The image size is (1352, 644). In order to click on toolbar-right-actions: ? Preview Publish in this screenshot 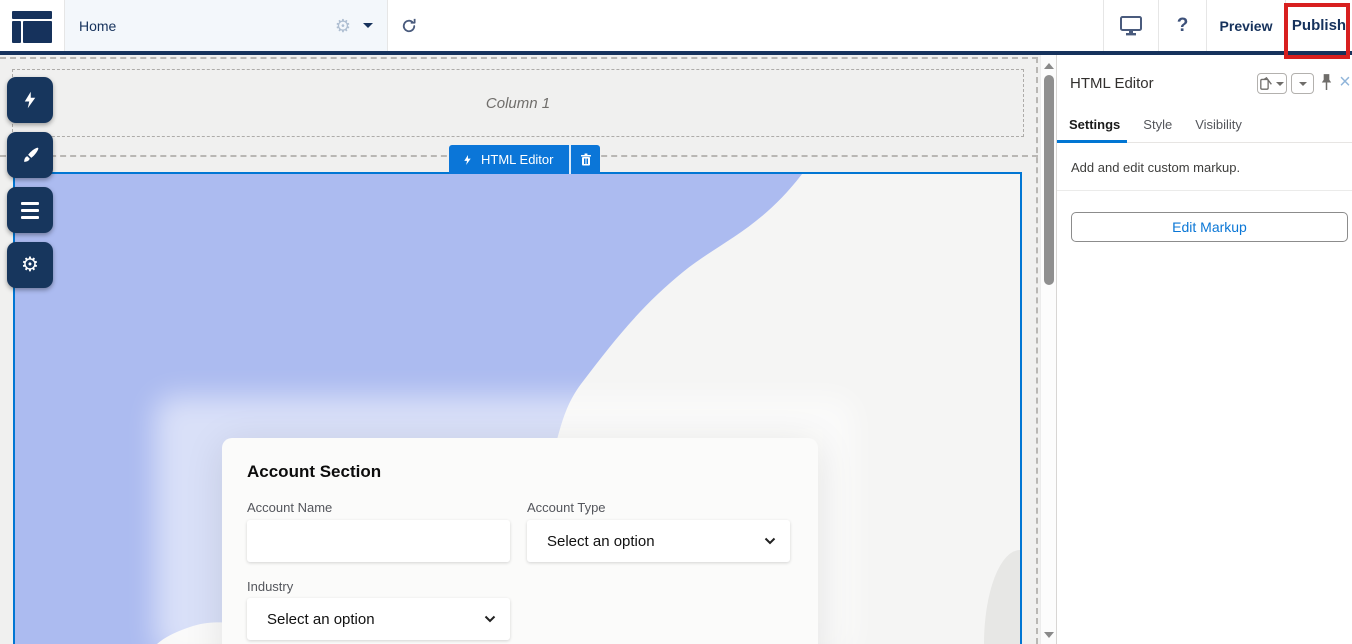, I will do `click(1227, 25)`.